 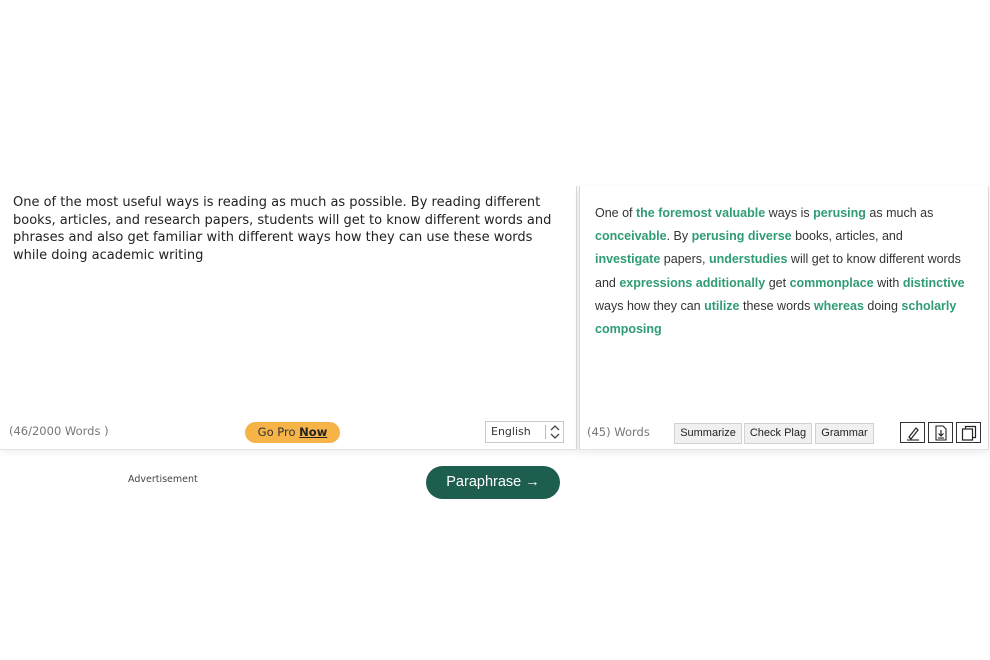 What do you see at coordinates (742, 236) in the screenshot?
I see `changed-word: perusing diverse` at bounding box center [742, 236].